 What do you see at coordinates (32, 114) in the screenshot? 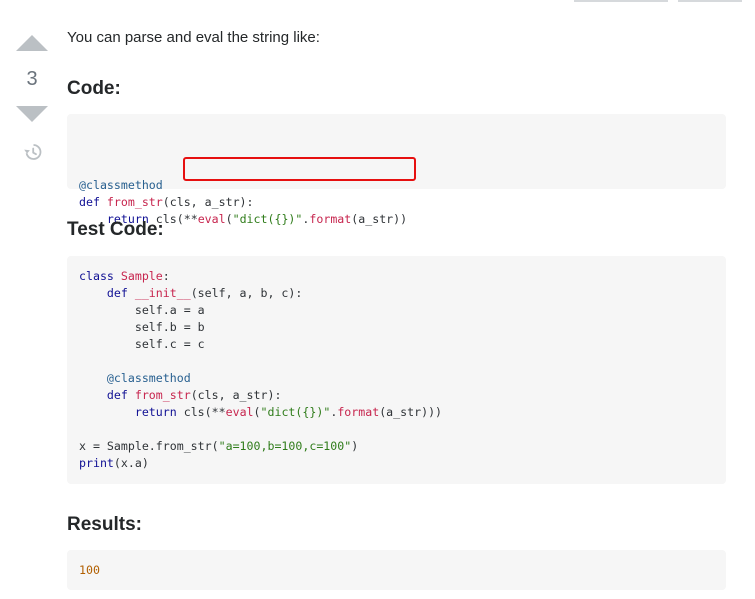
I see `downvote-arrow-icon` at bounding box center [32, 114].